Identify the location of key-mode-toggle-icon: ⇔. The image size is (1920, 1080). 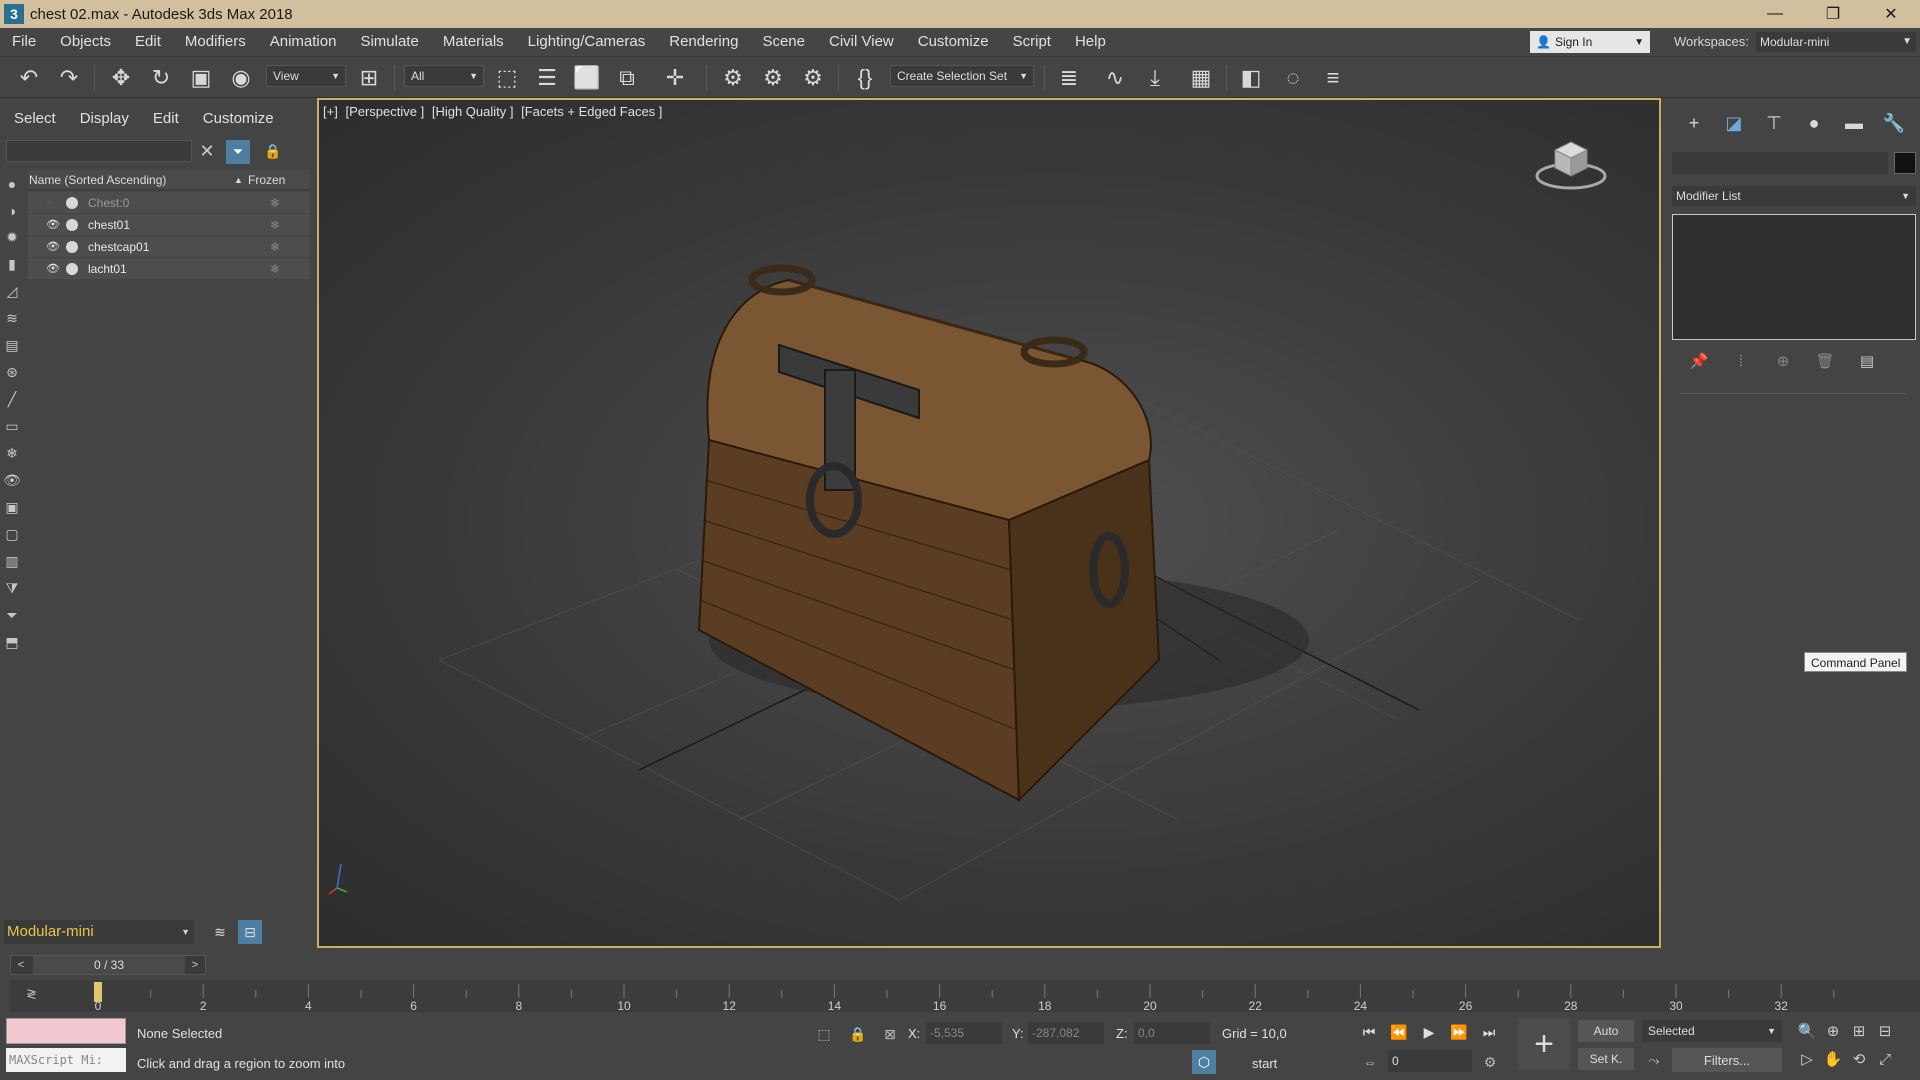
(1370, 1062).